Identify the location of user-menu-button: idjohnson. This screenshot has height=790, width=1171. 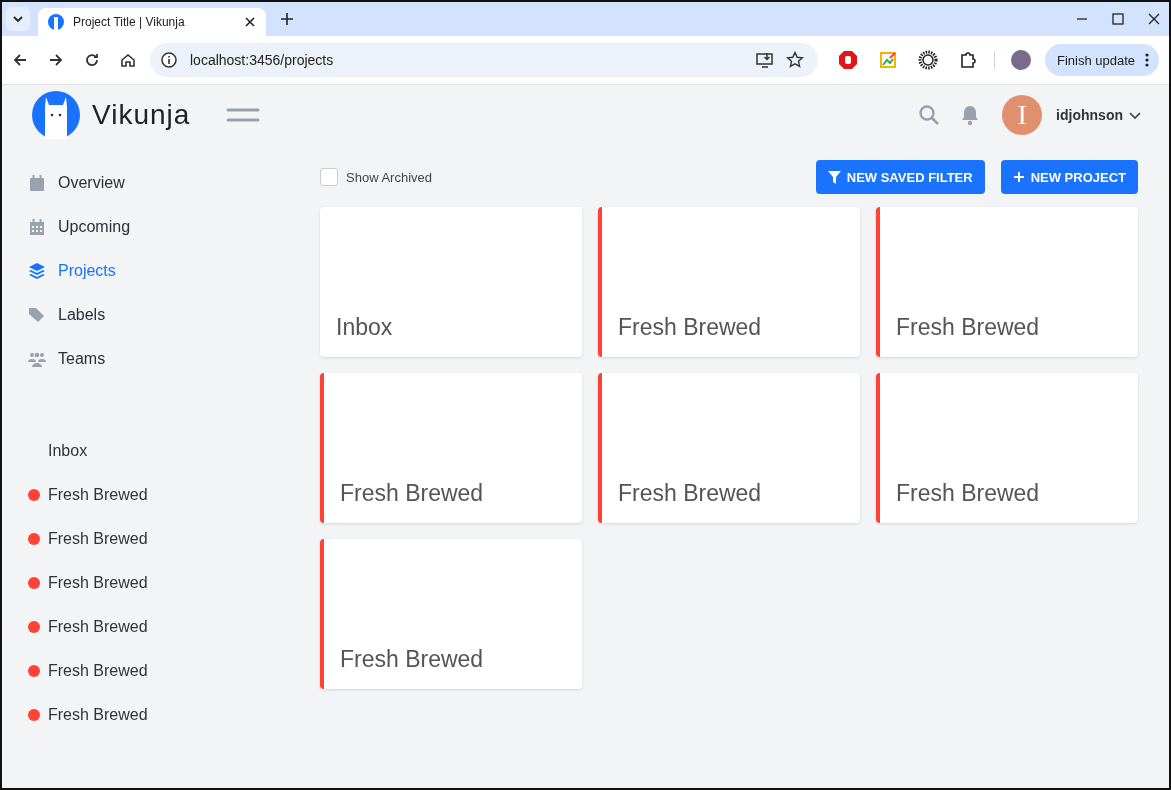
(1098, 115).